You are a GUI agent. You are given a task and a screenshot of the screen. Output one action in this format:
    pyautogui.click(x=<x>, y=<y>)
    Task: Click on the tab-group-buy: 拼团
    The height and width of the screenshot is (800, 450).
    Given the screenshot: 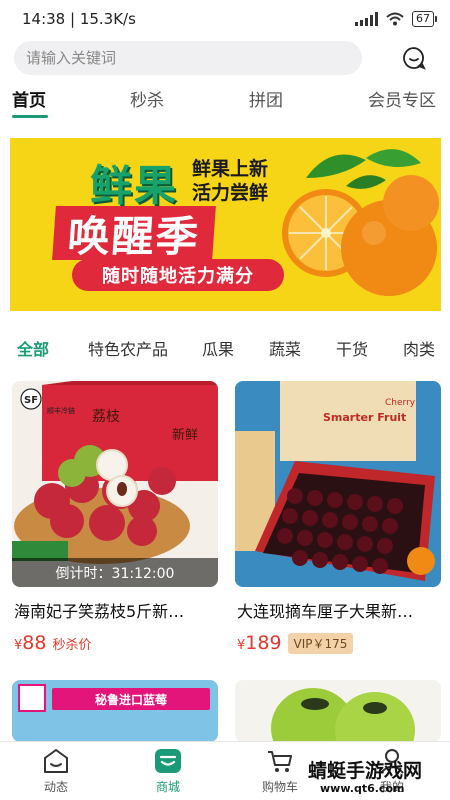 What is the action you would take?
    pyautogui.click(x=266, y=98)
    